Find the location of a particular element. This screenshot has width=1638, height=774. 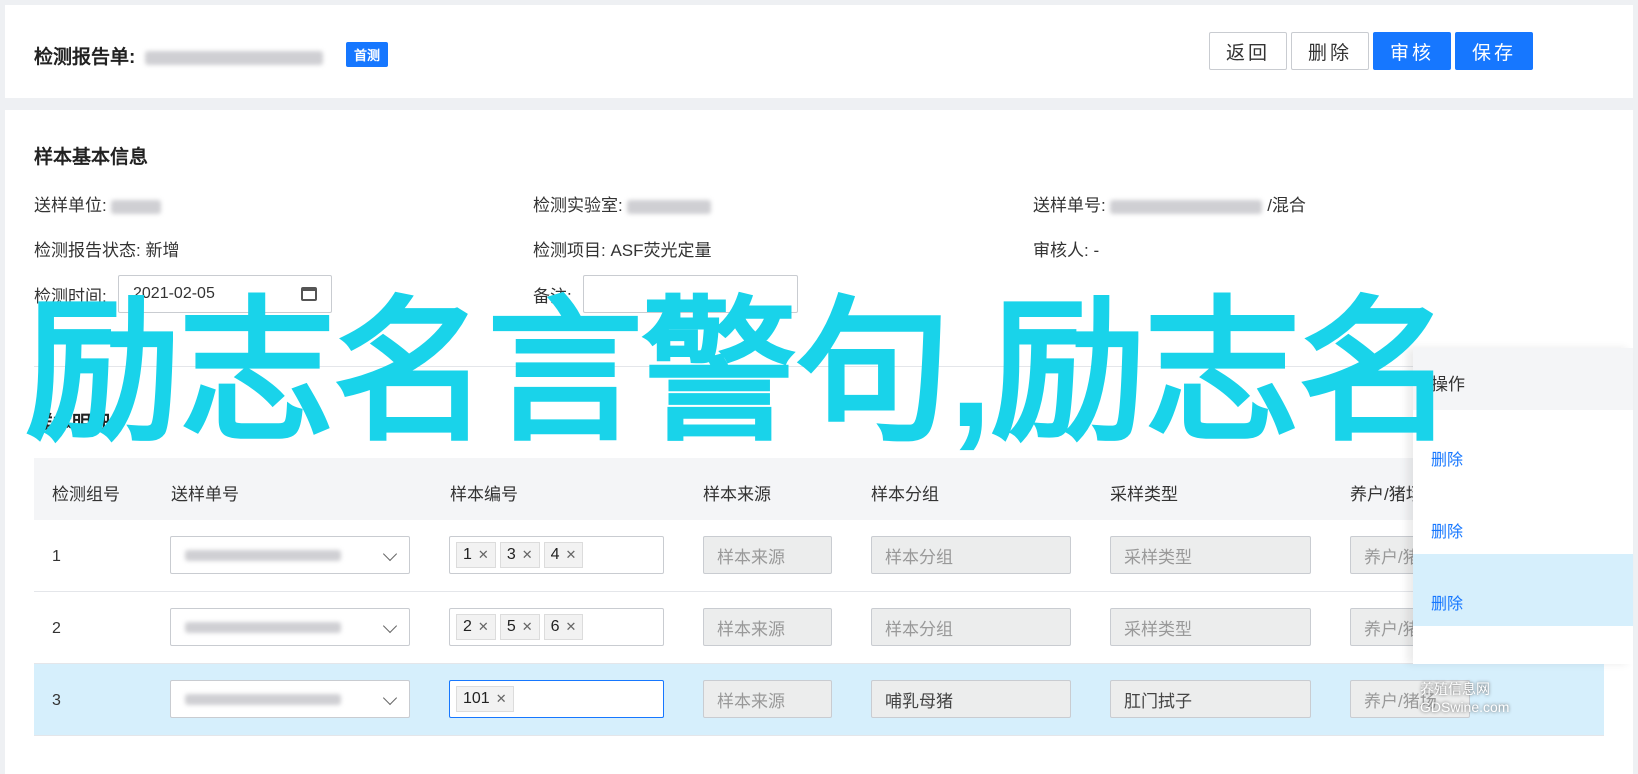

sender-unit-label: 送样单位: is located at coordinates (70, 205).